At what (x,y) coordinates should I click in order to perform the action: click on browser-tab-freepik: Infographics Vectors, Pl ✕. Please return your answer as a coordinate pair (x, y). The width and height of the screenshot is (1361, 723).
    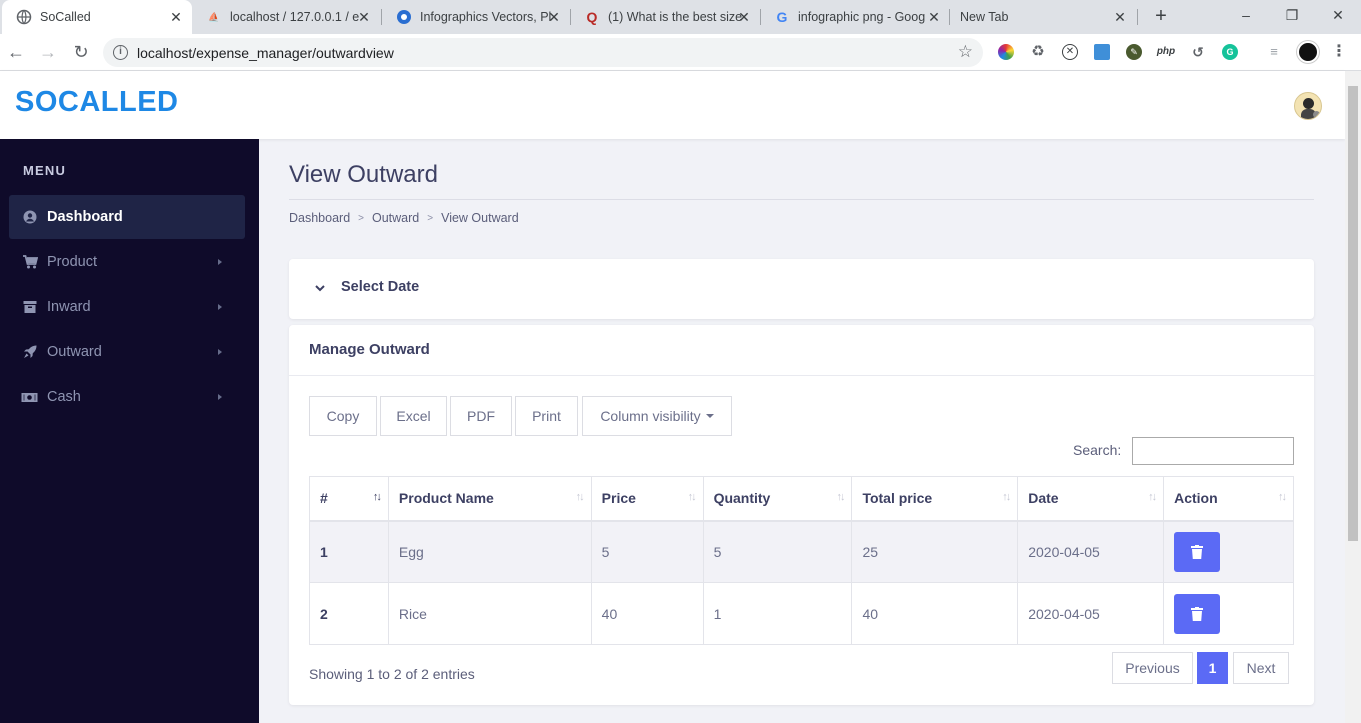
    Looking at the image, I should click on (476, 17).